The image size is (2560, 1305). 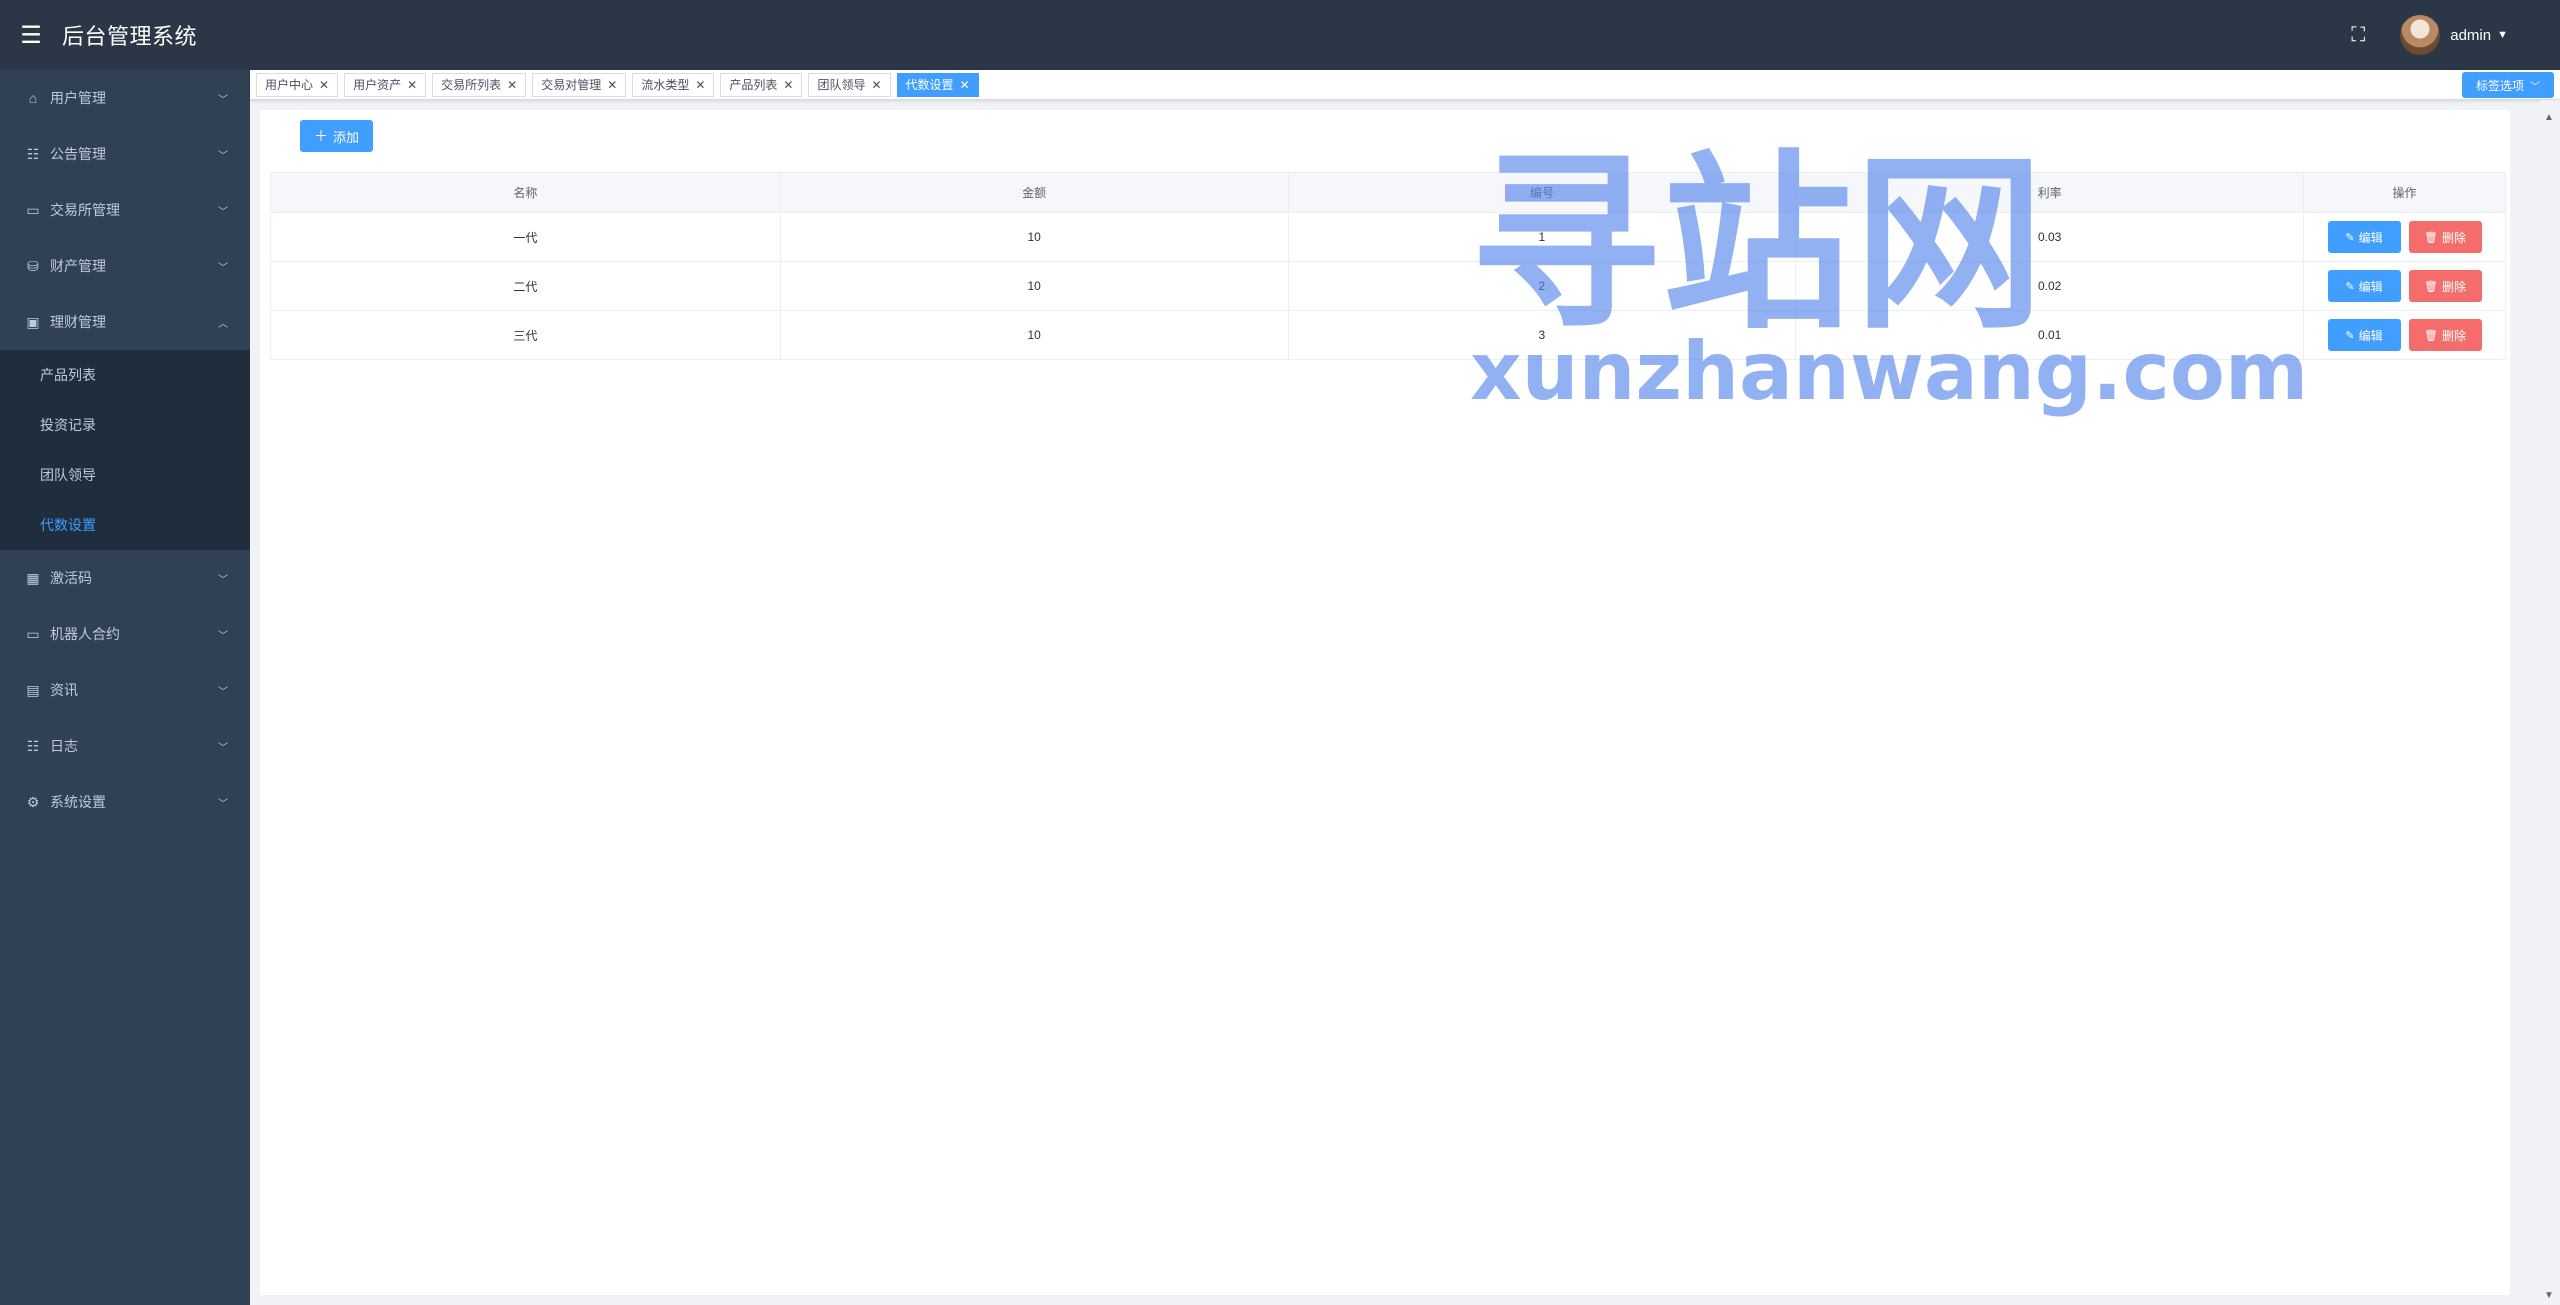 What do you see at coordinates (85, 634) in the screenshot?
I see `sidebar-item-label: 机器人合约` at bounding box center [85, 634].